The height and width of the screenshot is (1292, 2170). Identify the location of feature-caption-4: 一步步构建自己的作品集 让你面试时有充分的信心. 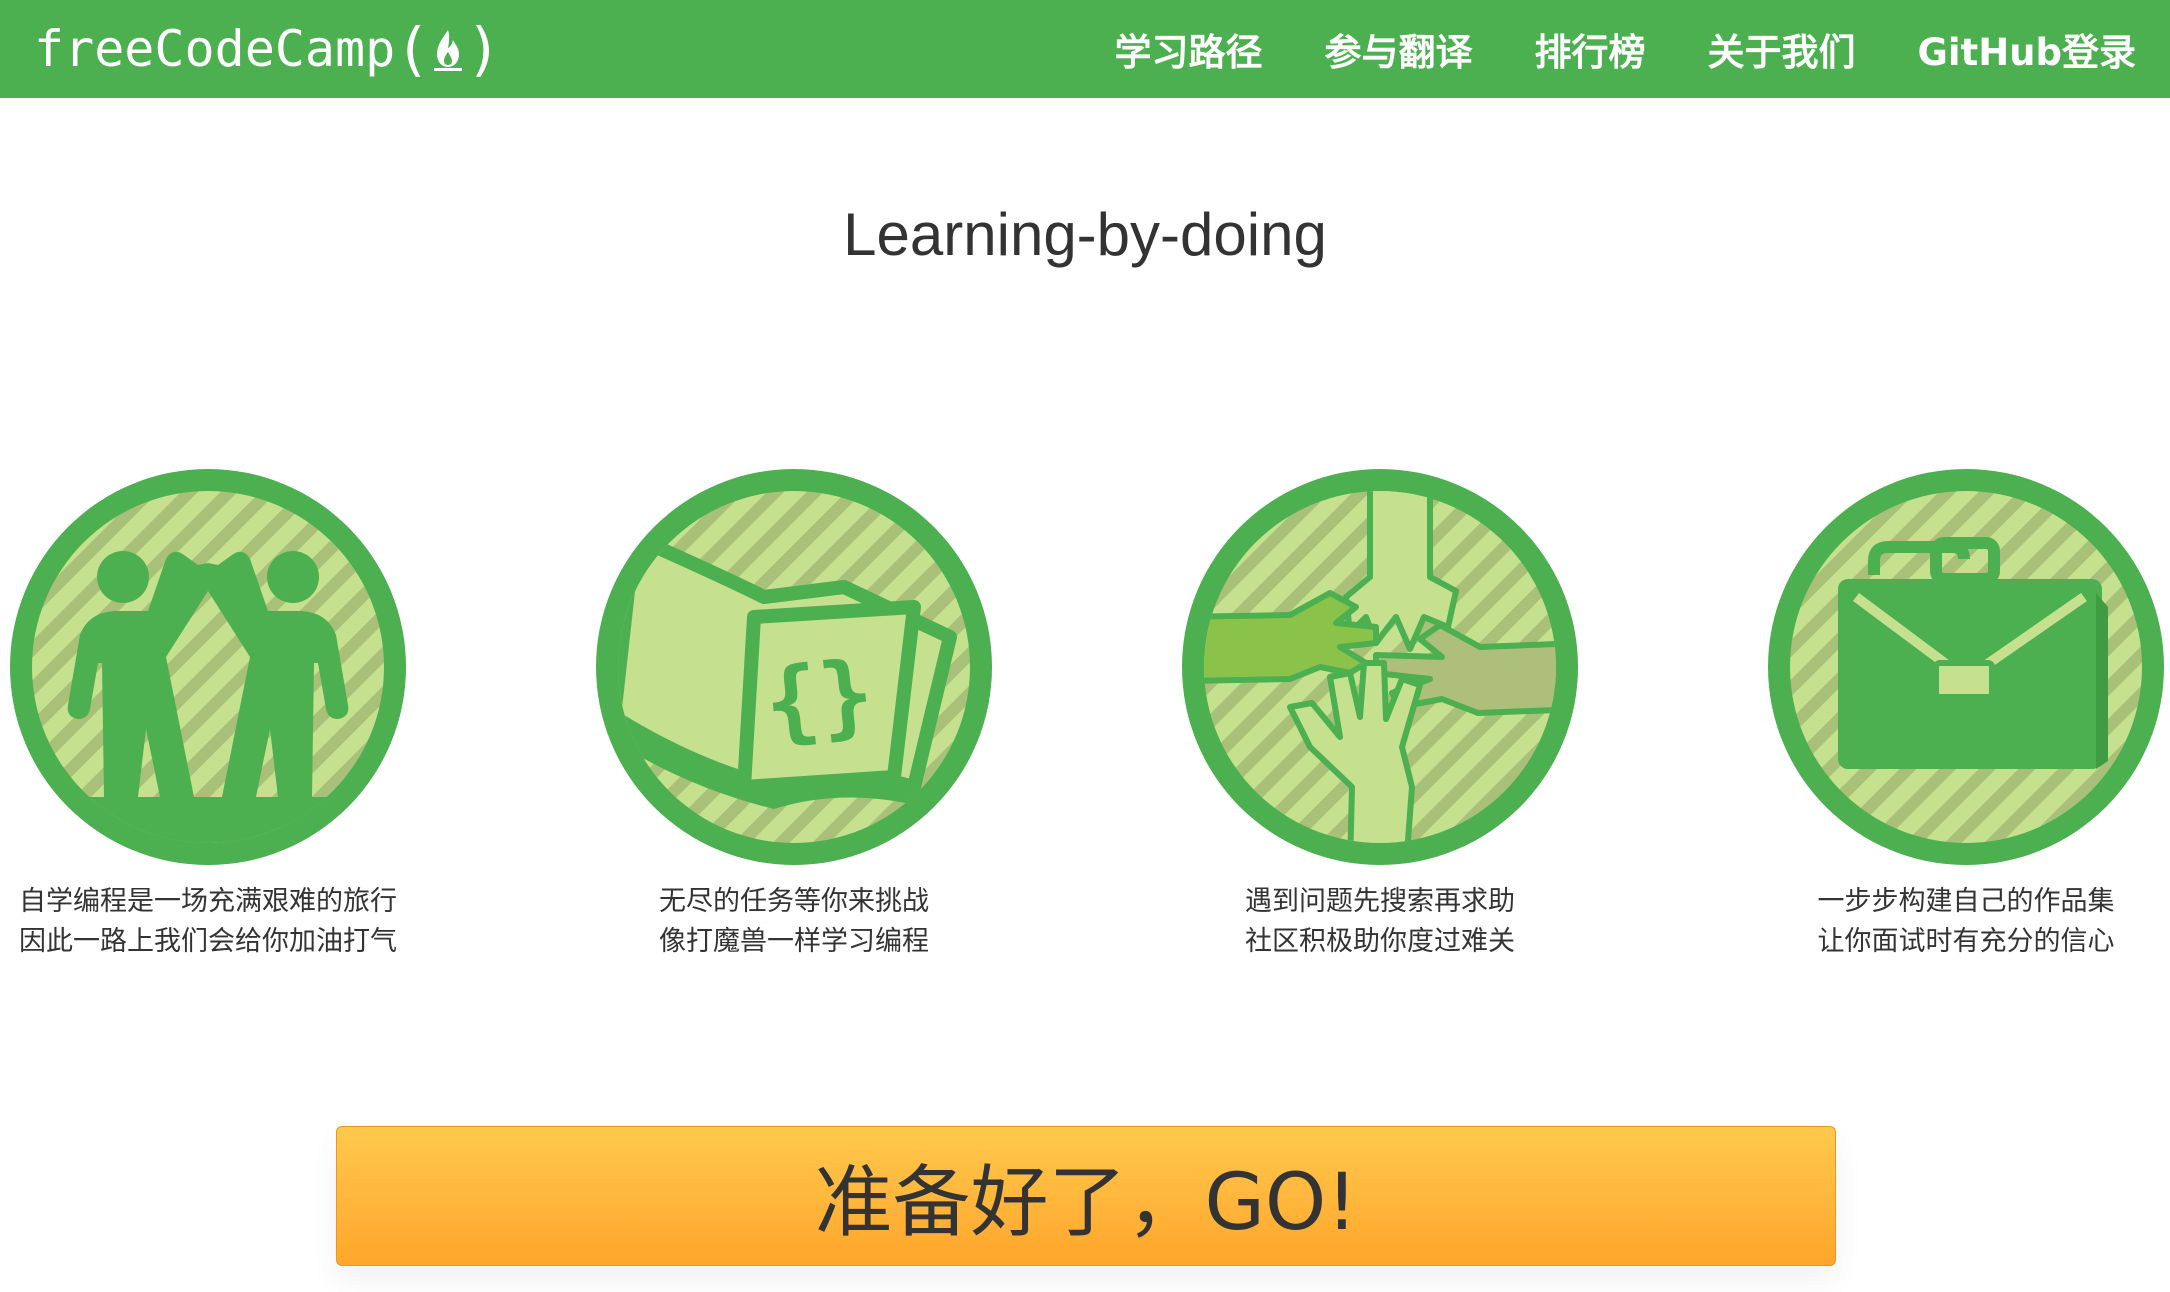
(1963, 922).